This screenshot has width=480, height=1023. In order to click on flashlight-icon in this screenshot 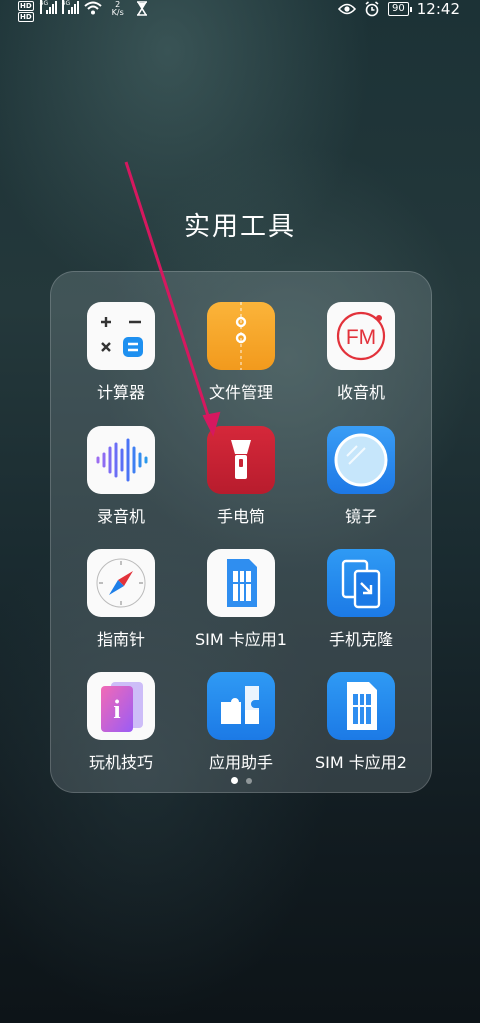, I will do `click(241, 460)`.